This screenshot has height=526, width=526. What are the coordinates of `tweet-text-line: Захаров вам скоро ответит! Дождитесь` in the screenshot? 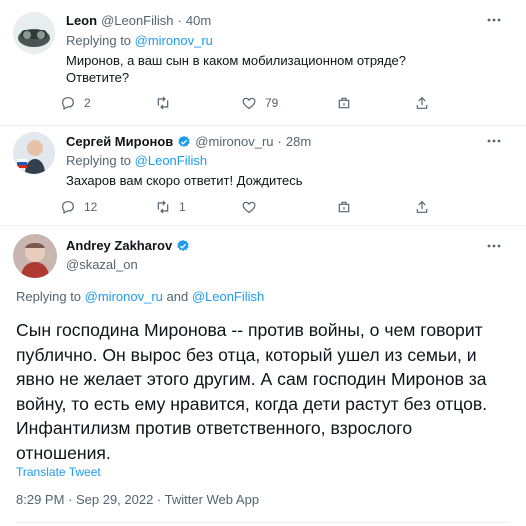 It's located at (184, 180).